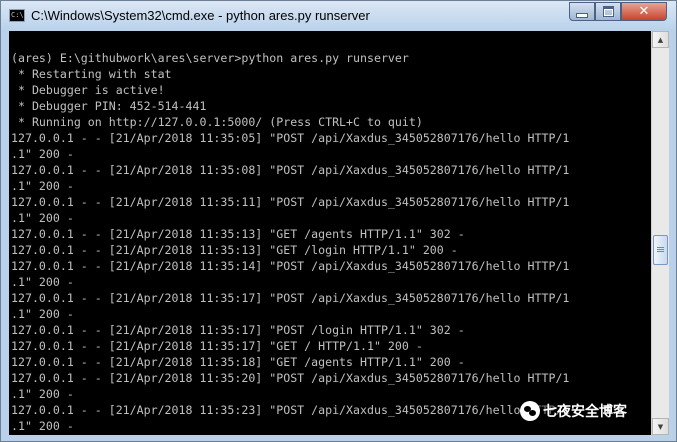 This screenshot has width=677, height=442. I want to click on maximize-button, so click(608, 11).